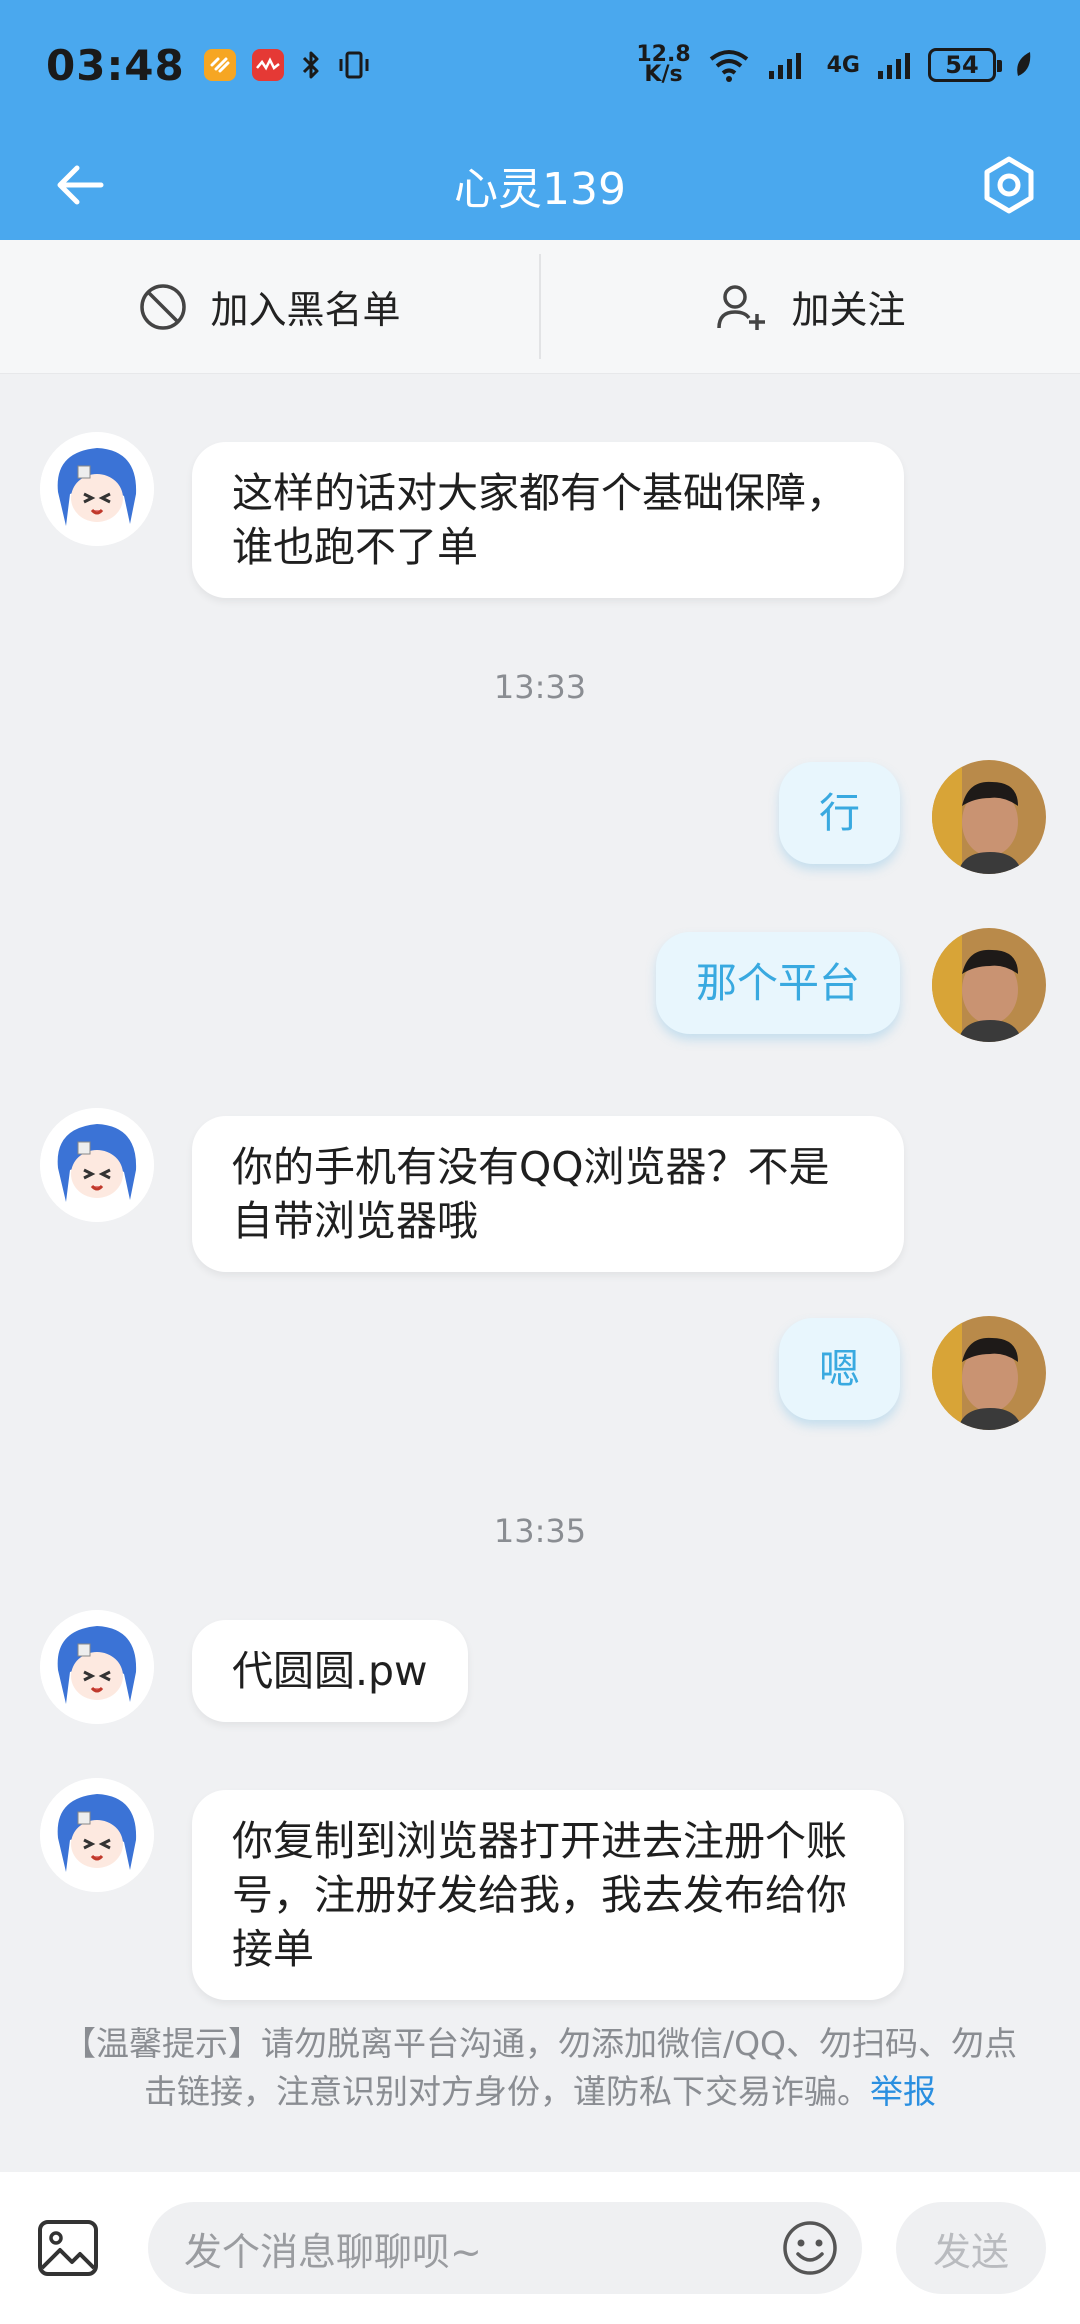  What do you see at coordinates (305, 310) in the screenshot?
I see `blacklist-label: 加入黑名单` at bounding box center [305, 310].